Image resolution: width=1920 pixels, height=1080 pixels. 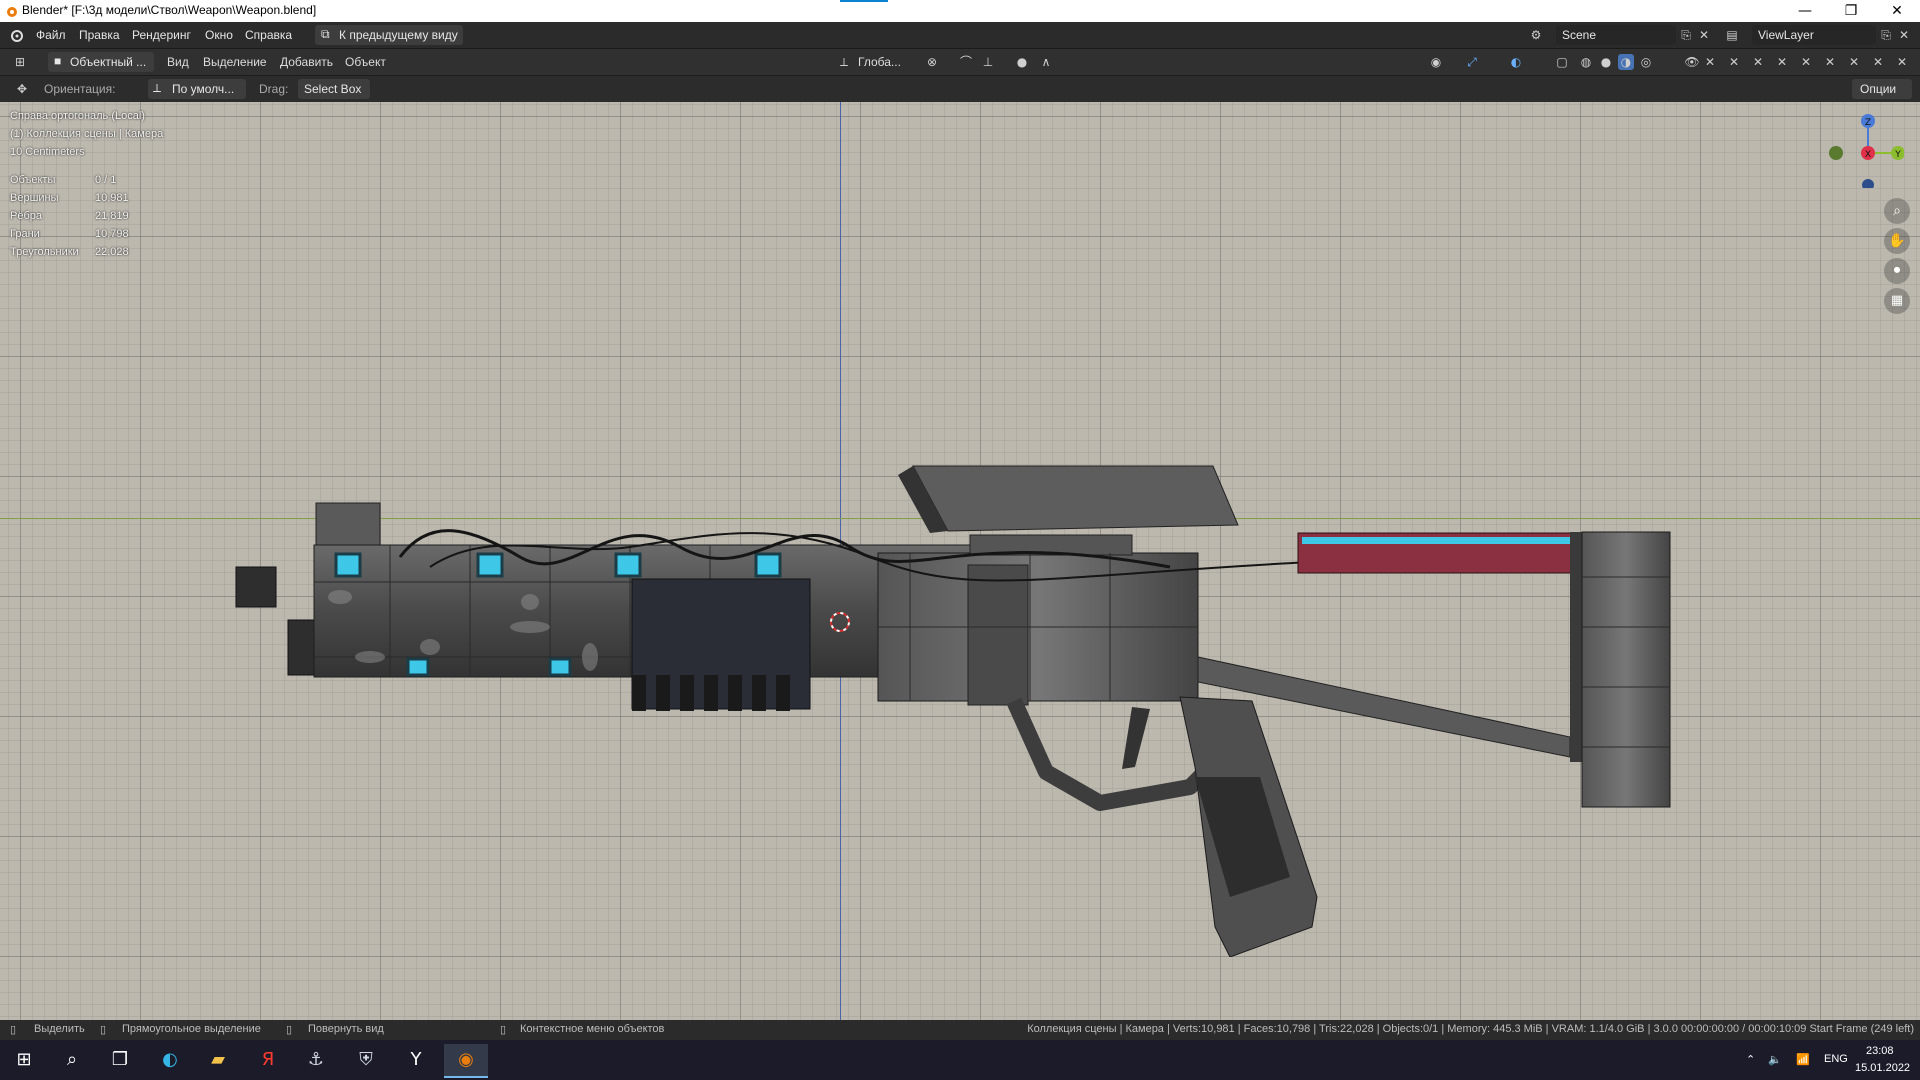 What do you see at coordinates (1686, 35) in the screenshot?
I see `new-scene-icon: ⎘` at bounding box center [1686, 35].